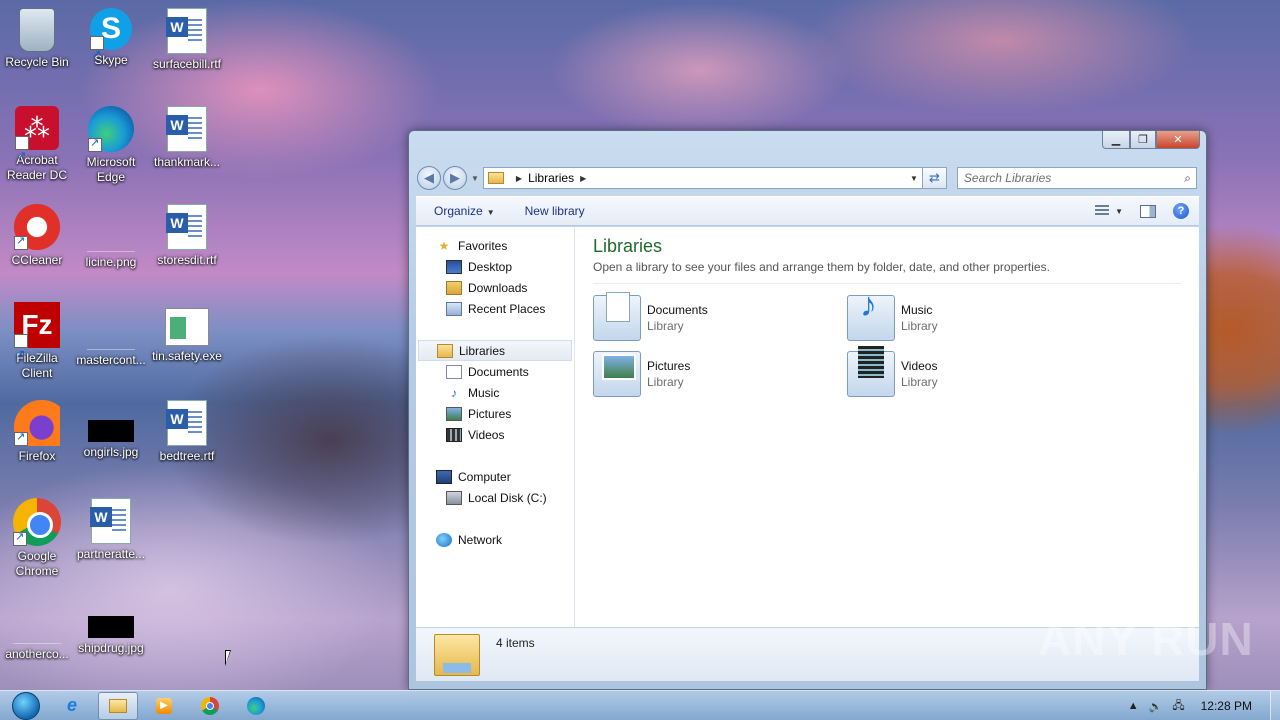 The image size is (1280, 720). Describe the element at coordinates (482, 350) in the screenshot. I see `nav-item-label: Libraries` at that location.